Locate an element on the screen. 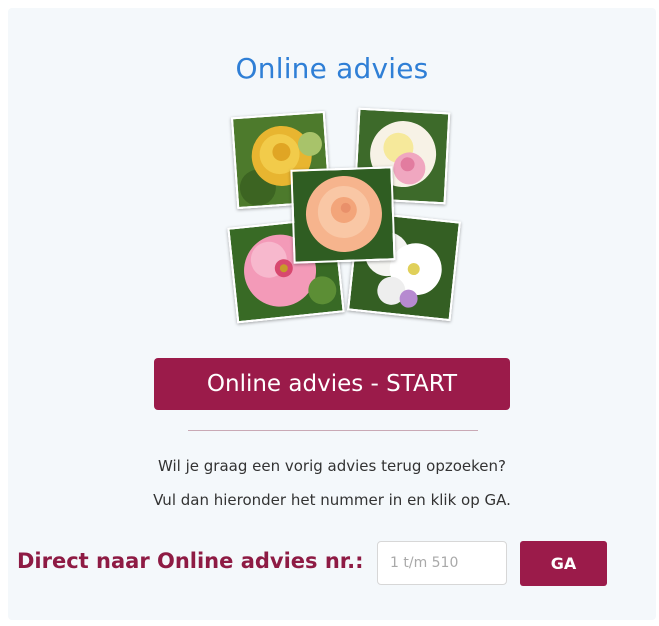  rose-photo-collage is located at coordinates (346, 214).